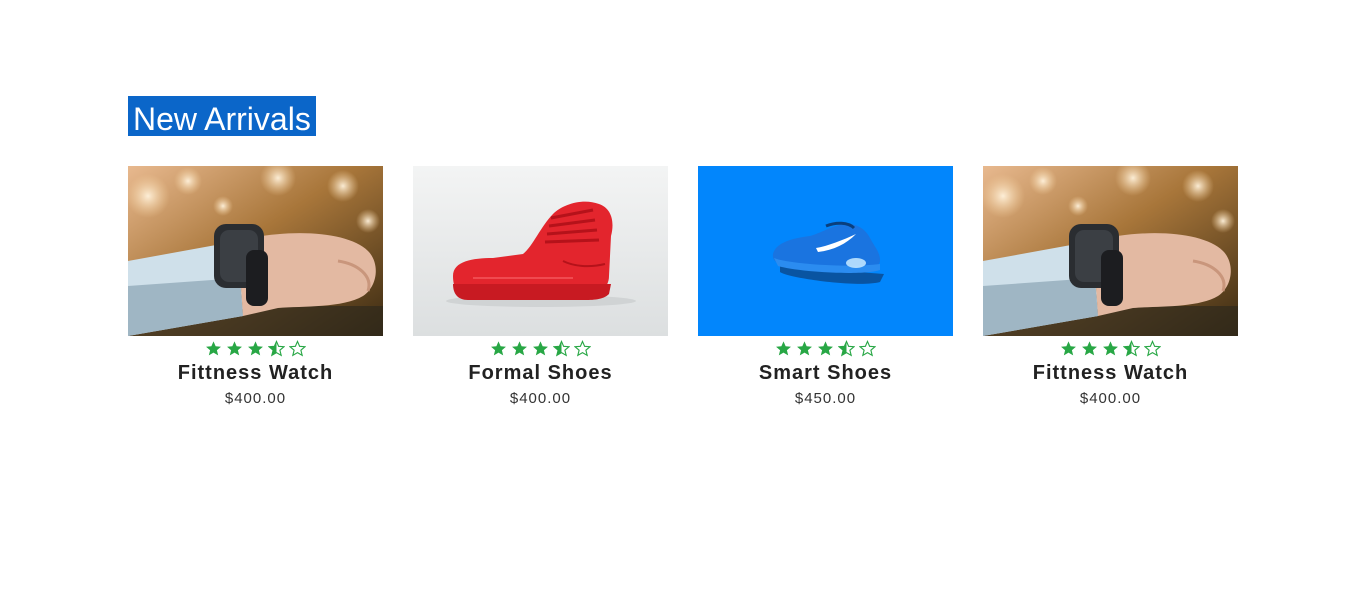  I want to click on product-image-blue-shoe, so click(825, 251).